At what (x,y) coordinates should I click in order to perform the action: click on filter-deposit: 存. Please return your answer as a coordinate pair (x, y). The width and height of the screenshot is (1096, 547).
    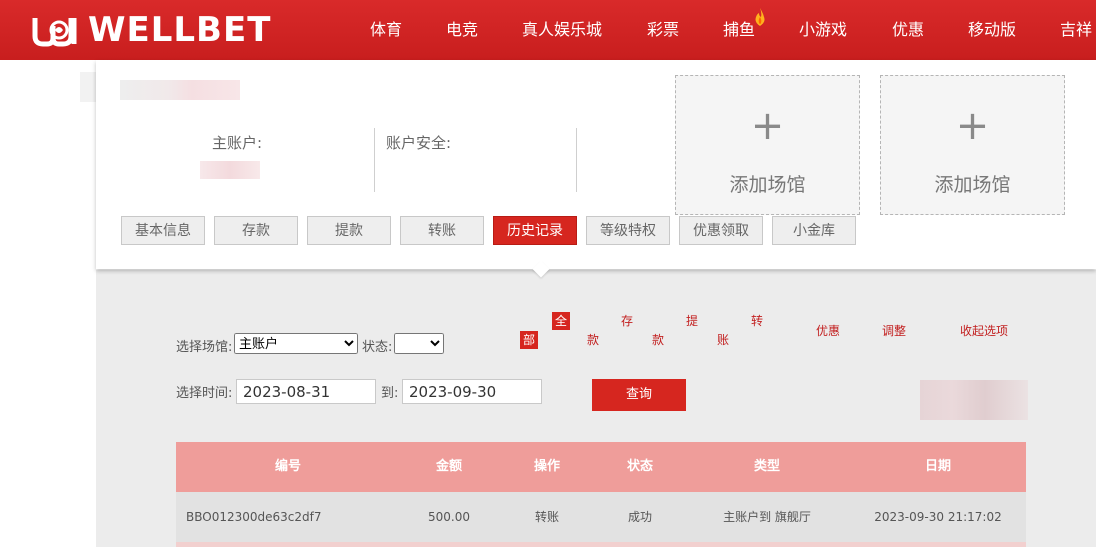
    Looking at the image, I should click on (627, 321).